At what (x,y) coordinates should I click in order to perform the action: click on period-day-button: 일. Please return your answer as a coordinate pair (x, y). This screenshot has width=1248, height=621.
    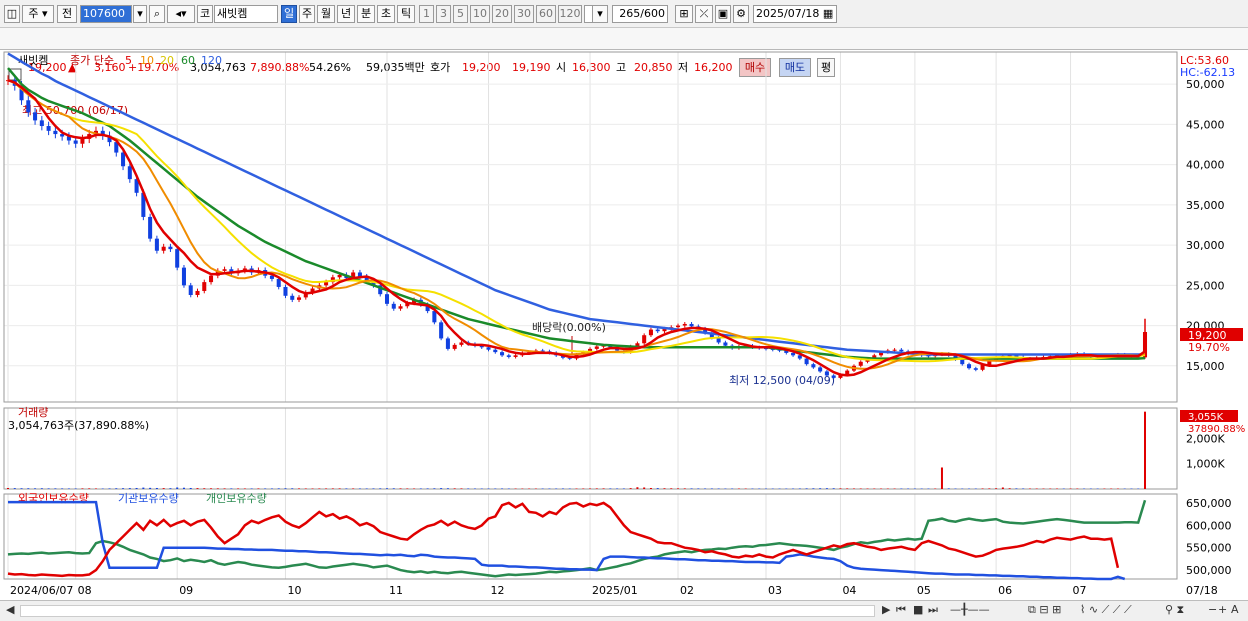
    Looking at the image, I should click on (289, 14).